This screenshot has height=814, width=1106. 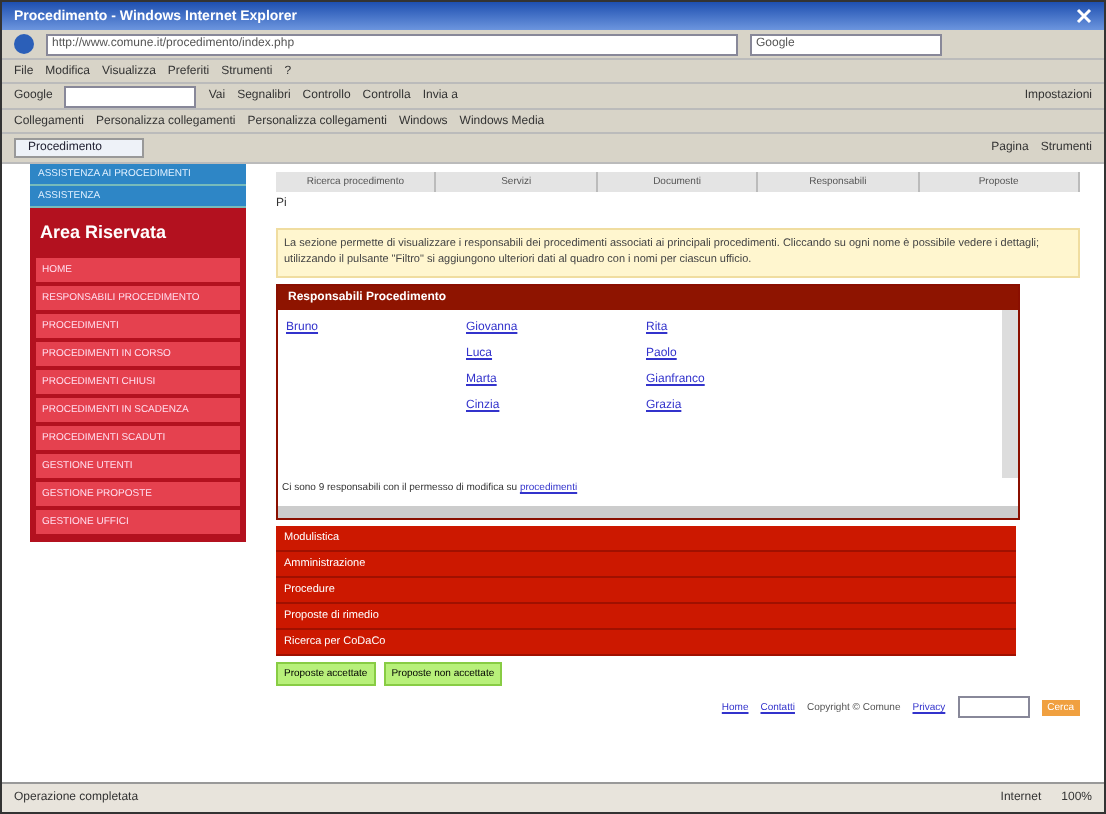 What do you see at coordinates (103, 233) in the screenshot?
I see `sidebar-title: Area Riservata` at bounding box center [103, 233].